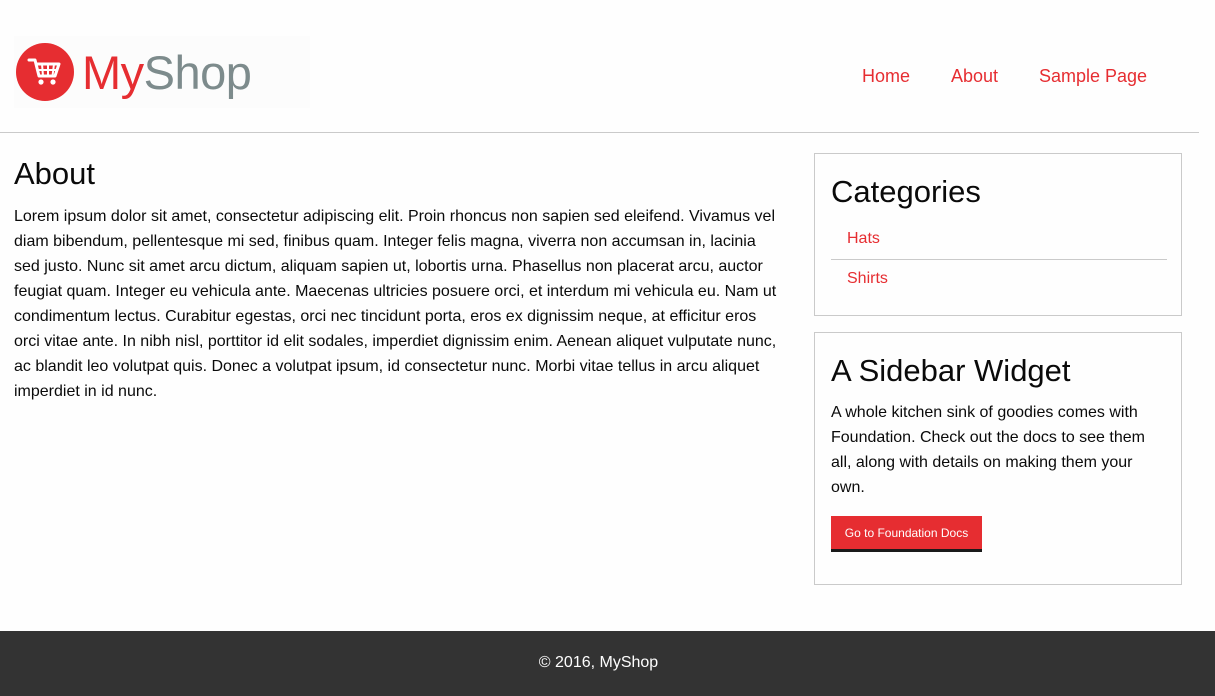 The width and height of the screenshot is (1215, 696). What do you see at coordinates (55, 173) in the screenshot?
I see `page-title: About` at bounding box center [55, 173].